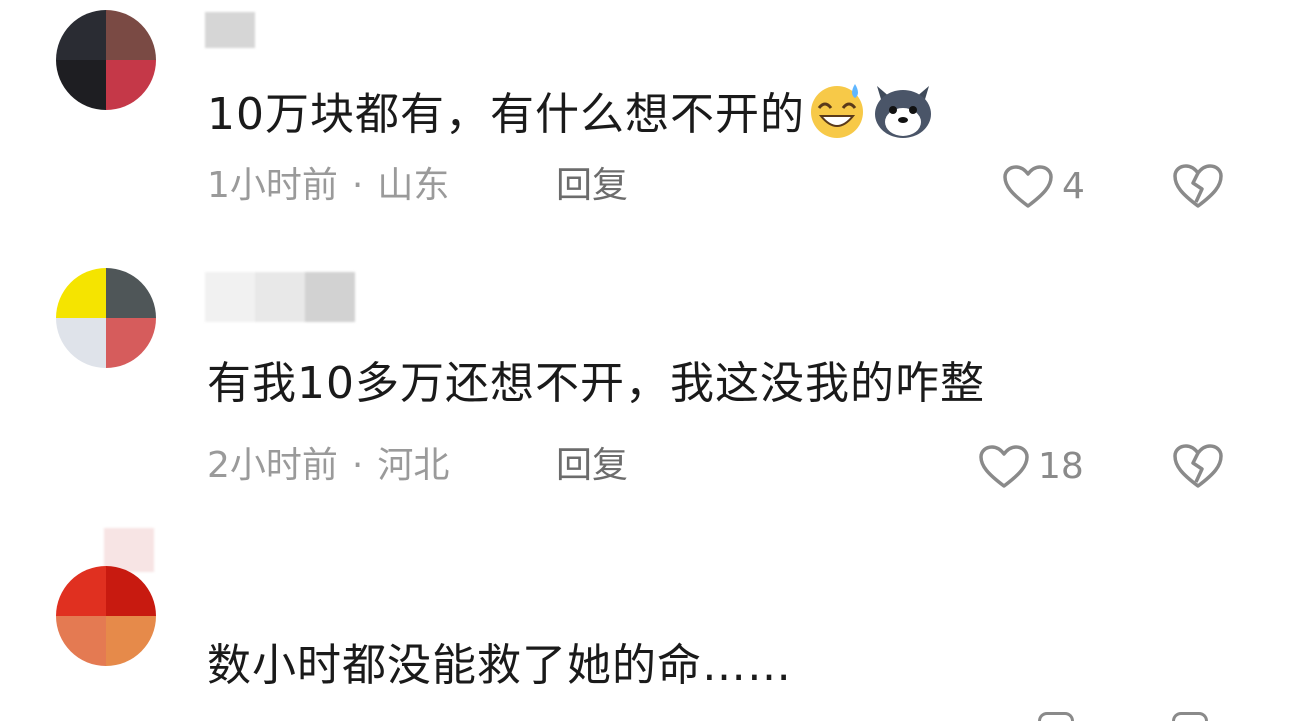 This screenshot has width=1290, height=721. What do you see at coordinates (272, 185) in the screenshot?
I see `comment-time: 1小时前` at bounding box center [272, 185].